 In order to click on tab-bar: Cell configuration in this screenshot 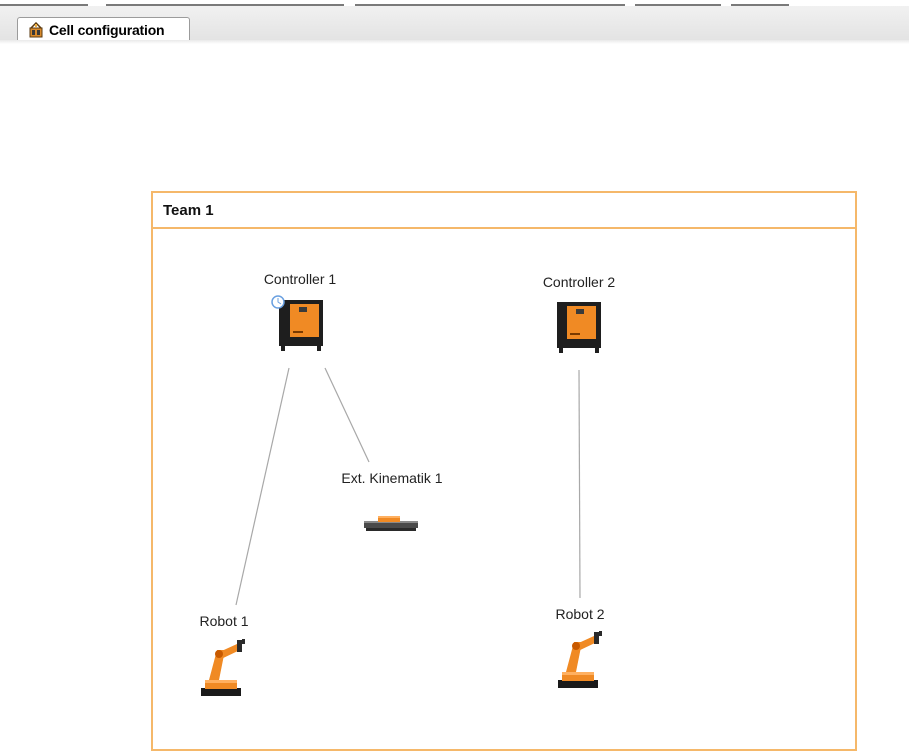, I will do `click(454, 24)`.